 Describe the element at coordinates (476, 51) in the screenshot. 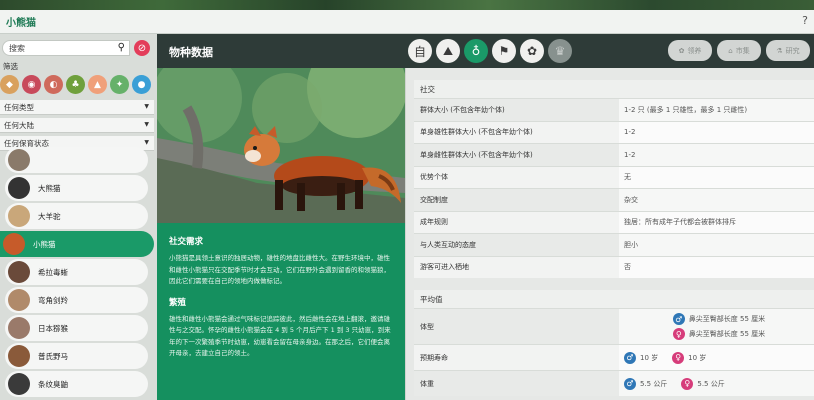

I see `diet-tab-icon: ♁` at that location.